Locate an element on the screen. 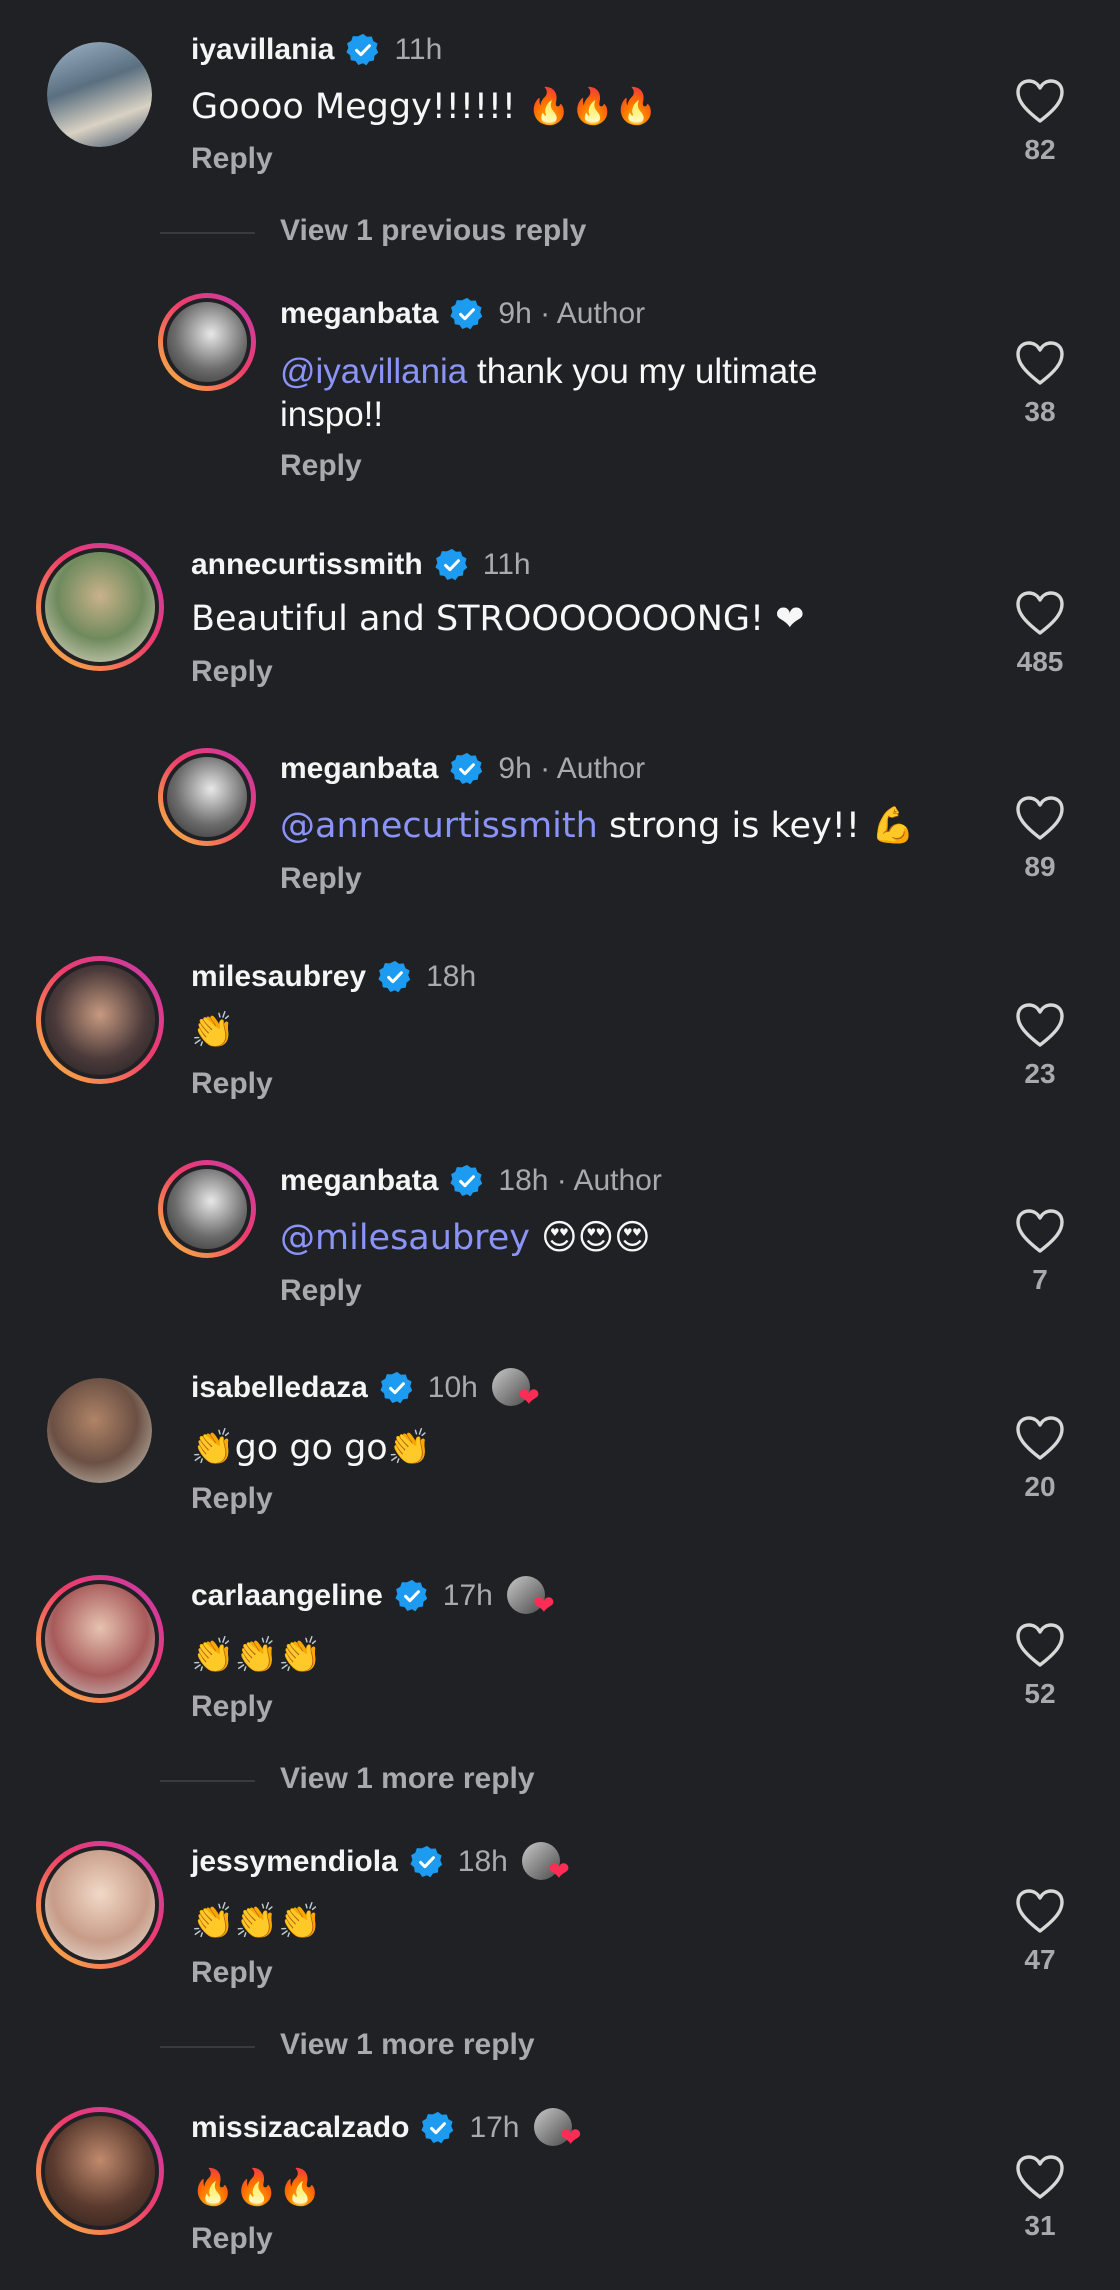 Image resolution: width=1120 pixels, height=2290 pixels. username: jessymendiola is located at coordinates (294, 1862).